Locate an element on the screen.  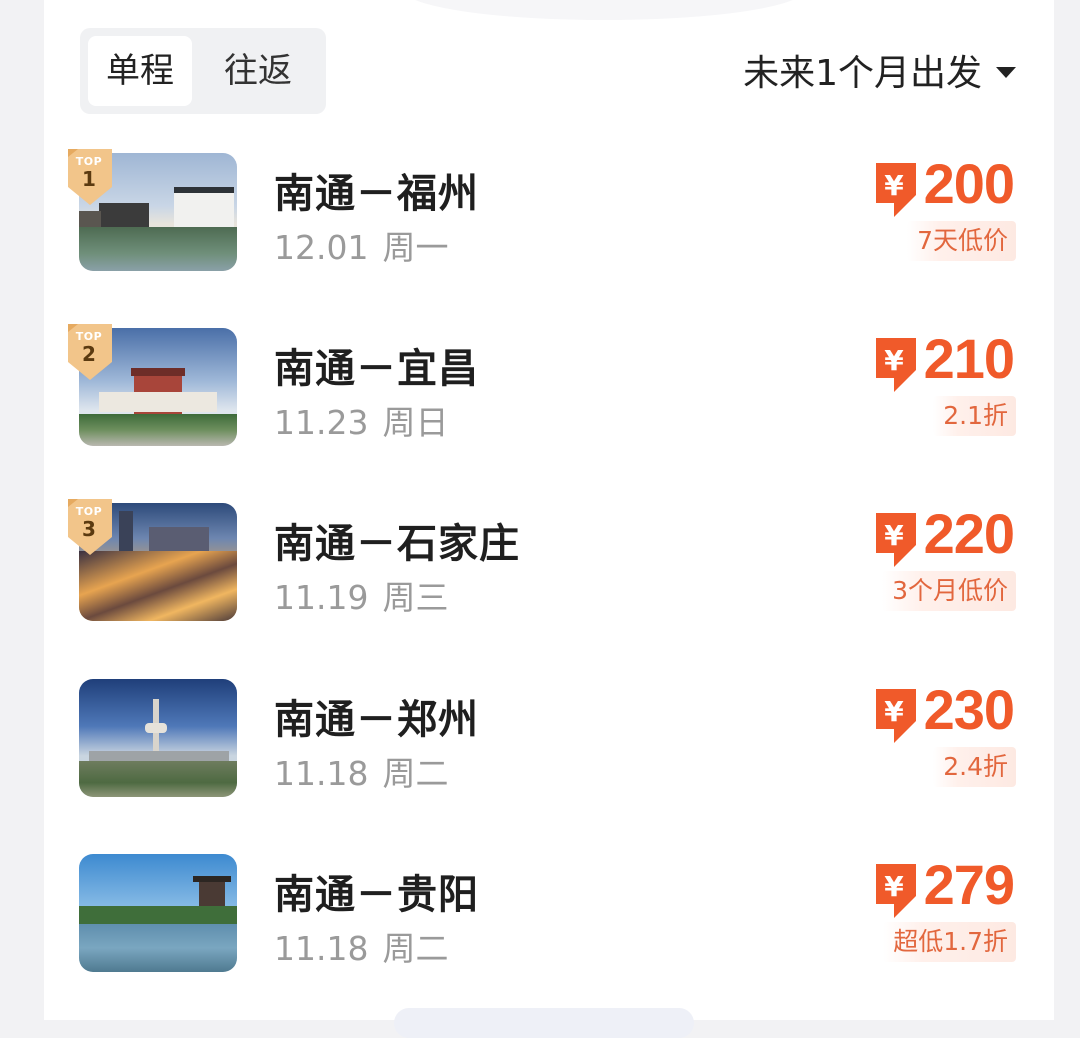
price-tag: 3个月低价 is located at coordinates (949, 591).